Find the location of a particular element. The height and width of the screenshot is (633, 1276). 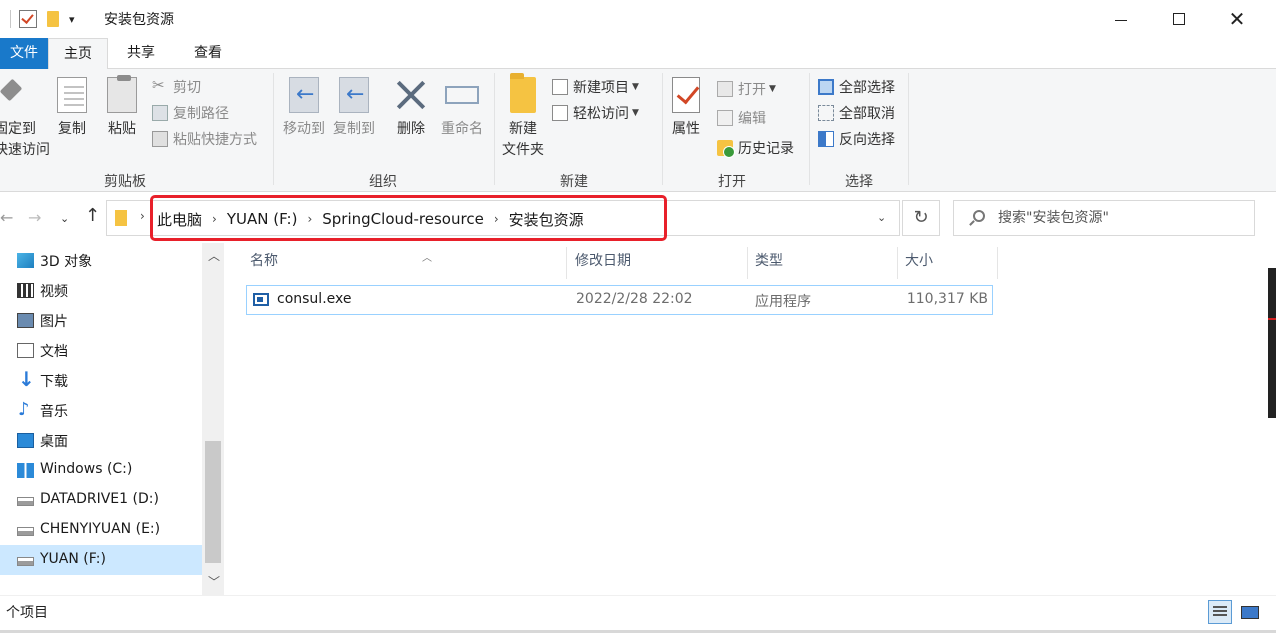

group-label-open: 打开 is located at coordinates (732, 182).